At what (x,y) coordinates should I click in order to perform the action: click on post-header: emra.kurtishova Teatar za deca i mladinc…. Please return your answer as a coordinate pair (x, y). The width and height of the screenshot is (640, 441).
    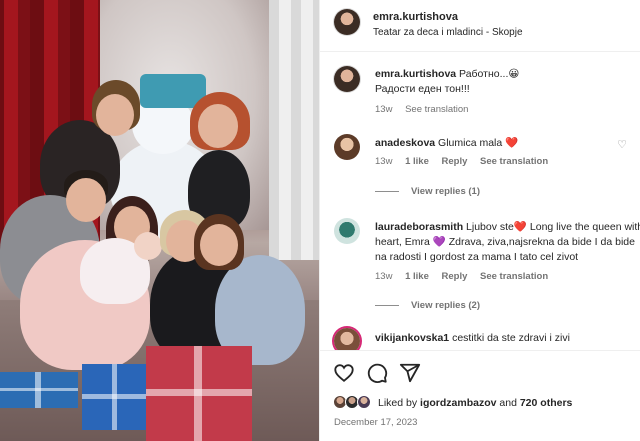
    Looking at the image, I should click on (480, 26).